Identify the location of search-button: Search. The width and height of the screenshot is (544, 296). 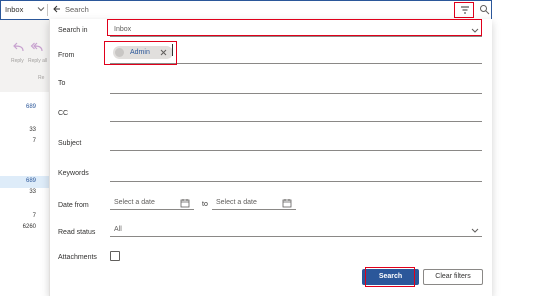
(390, 277).